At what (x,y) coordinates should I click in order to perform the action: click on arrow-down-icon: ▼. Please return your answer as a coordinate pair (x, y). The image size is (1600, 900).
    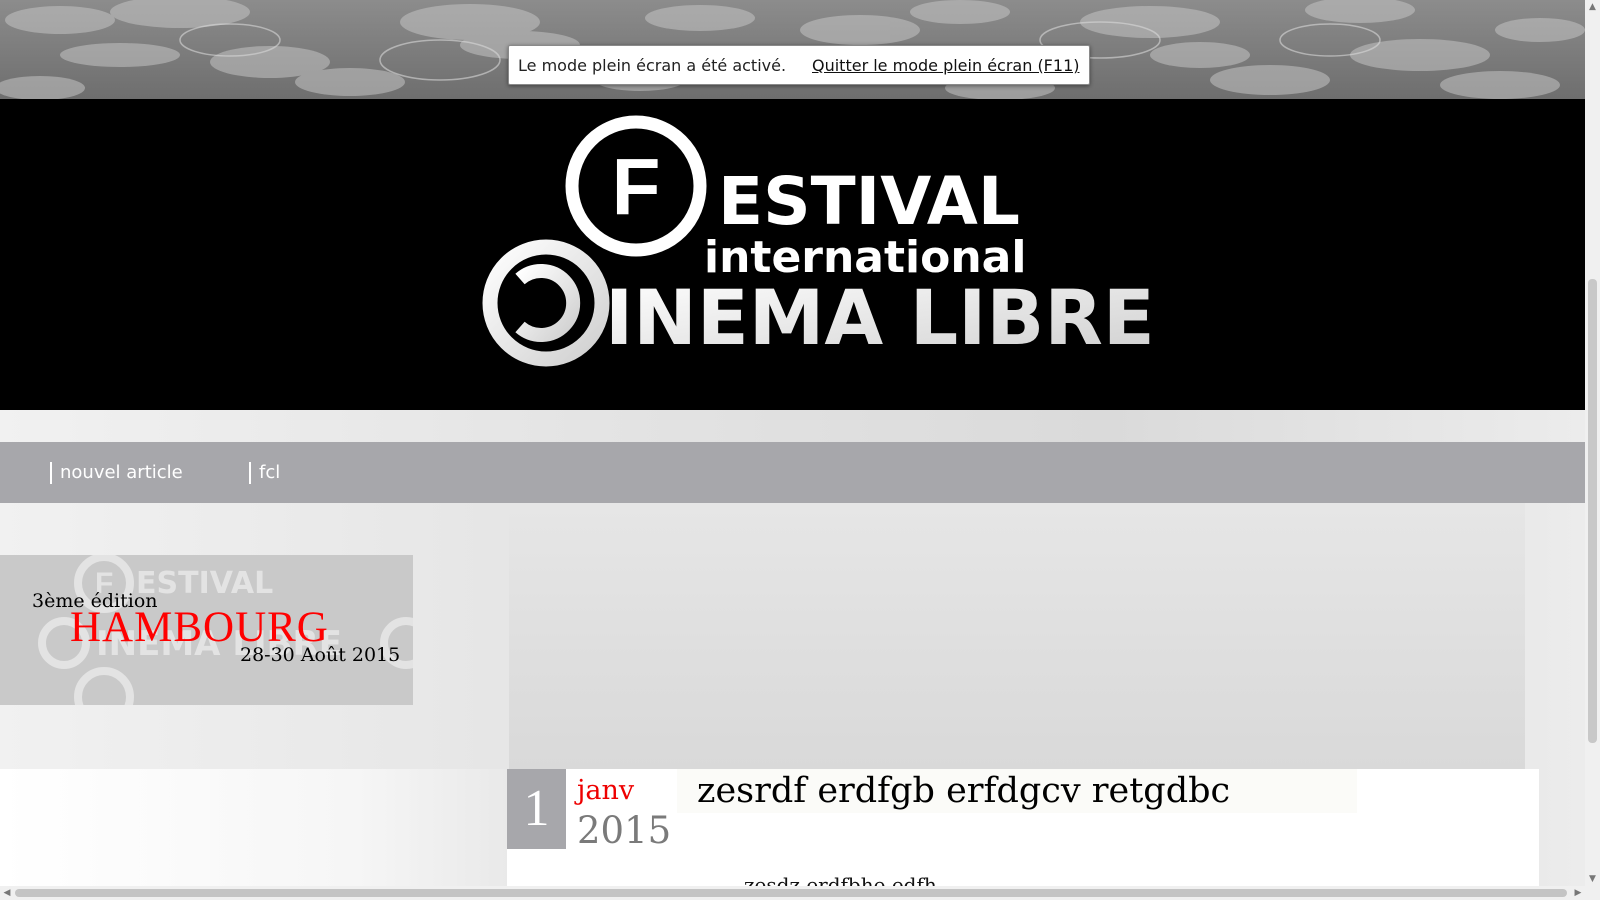
    Looking at the image, I should click on (1592, 879).